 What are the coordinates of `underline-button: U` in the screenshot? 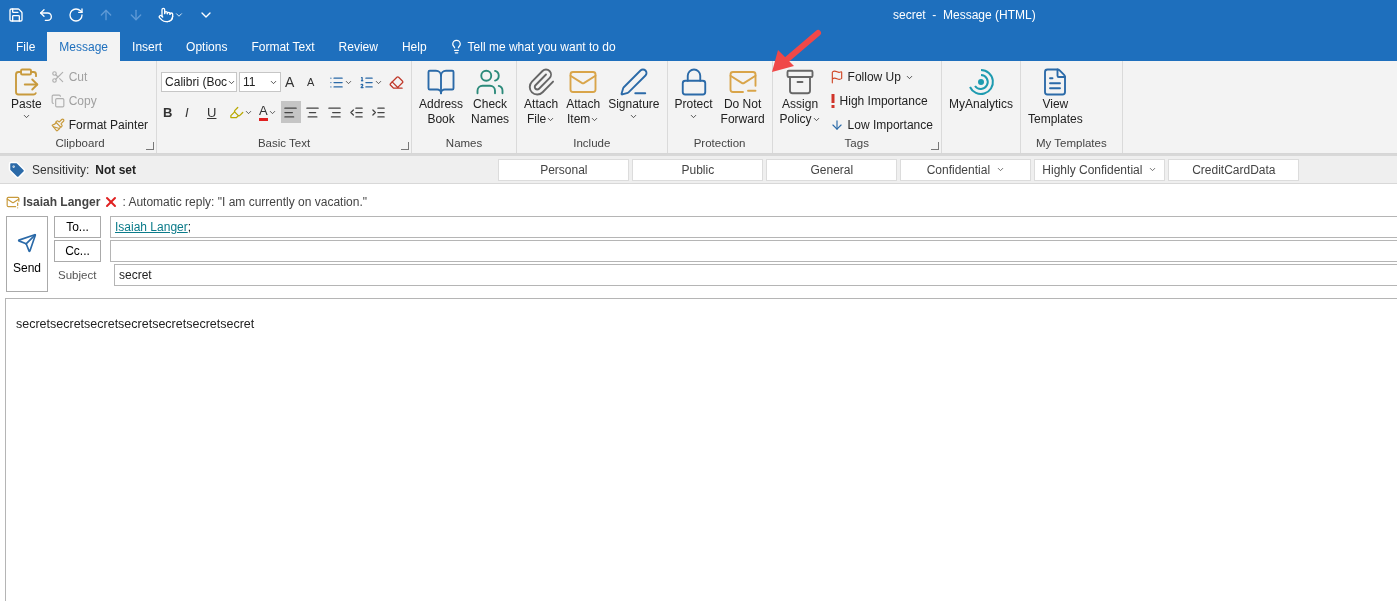 It's located at (215, 112).